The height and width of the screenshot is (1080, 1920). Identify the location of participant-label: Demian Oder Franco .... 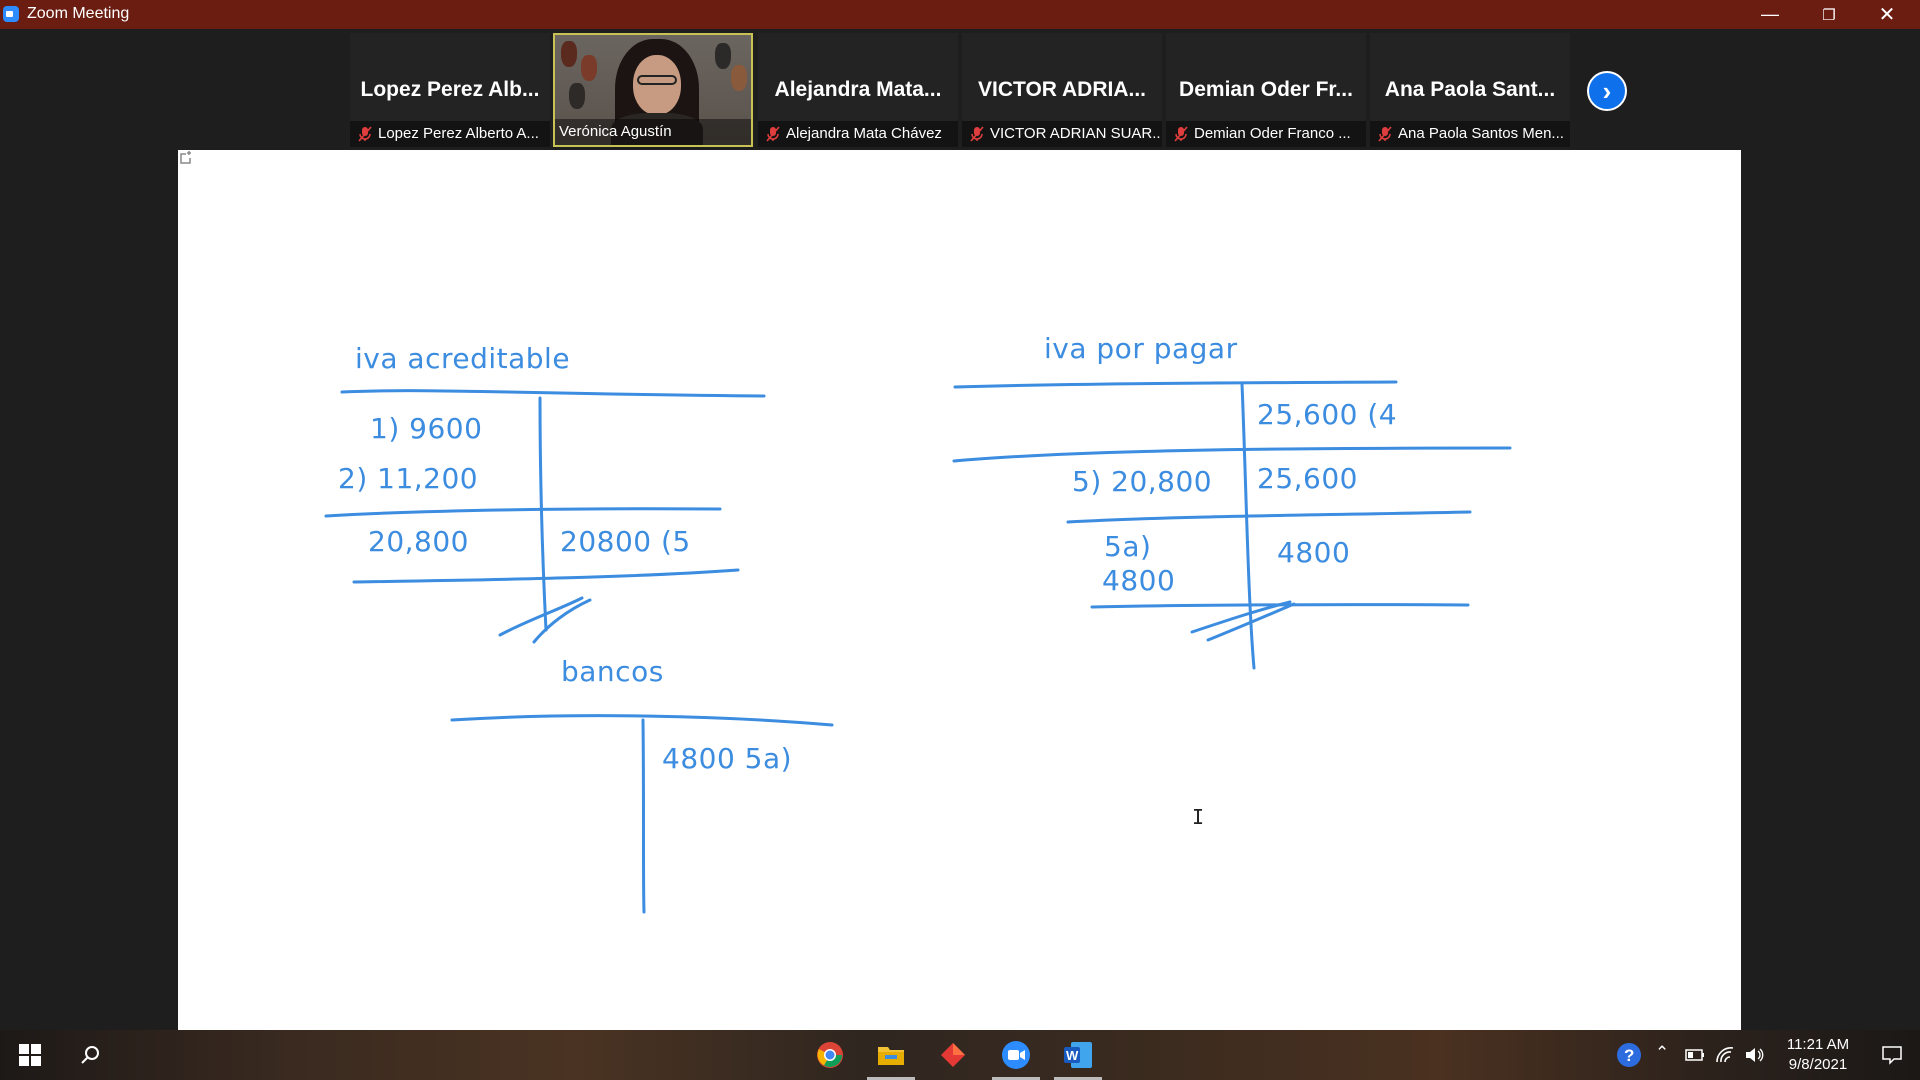
(1266, 134).